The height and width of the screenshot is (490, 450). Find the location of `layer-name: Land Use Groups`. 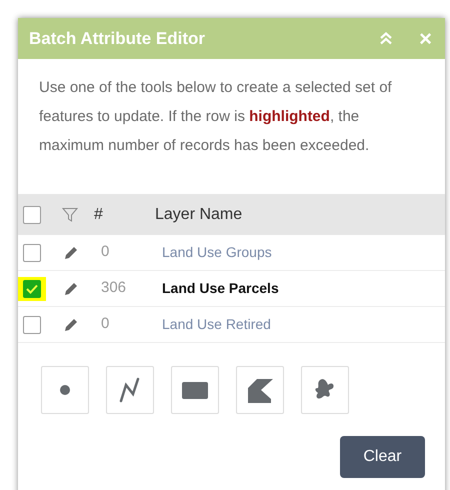

layer-name: Land Use Groups is located at coordinates (217, 252).